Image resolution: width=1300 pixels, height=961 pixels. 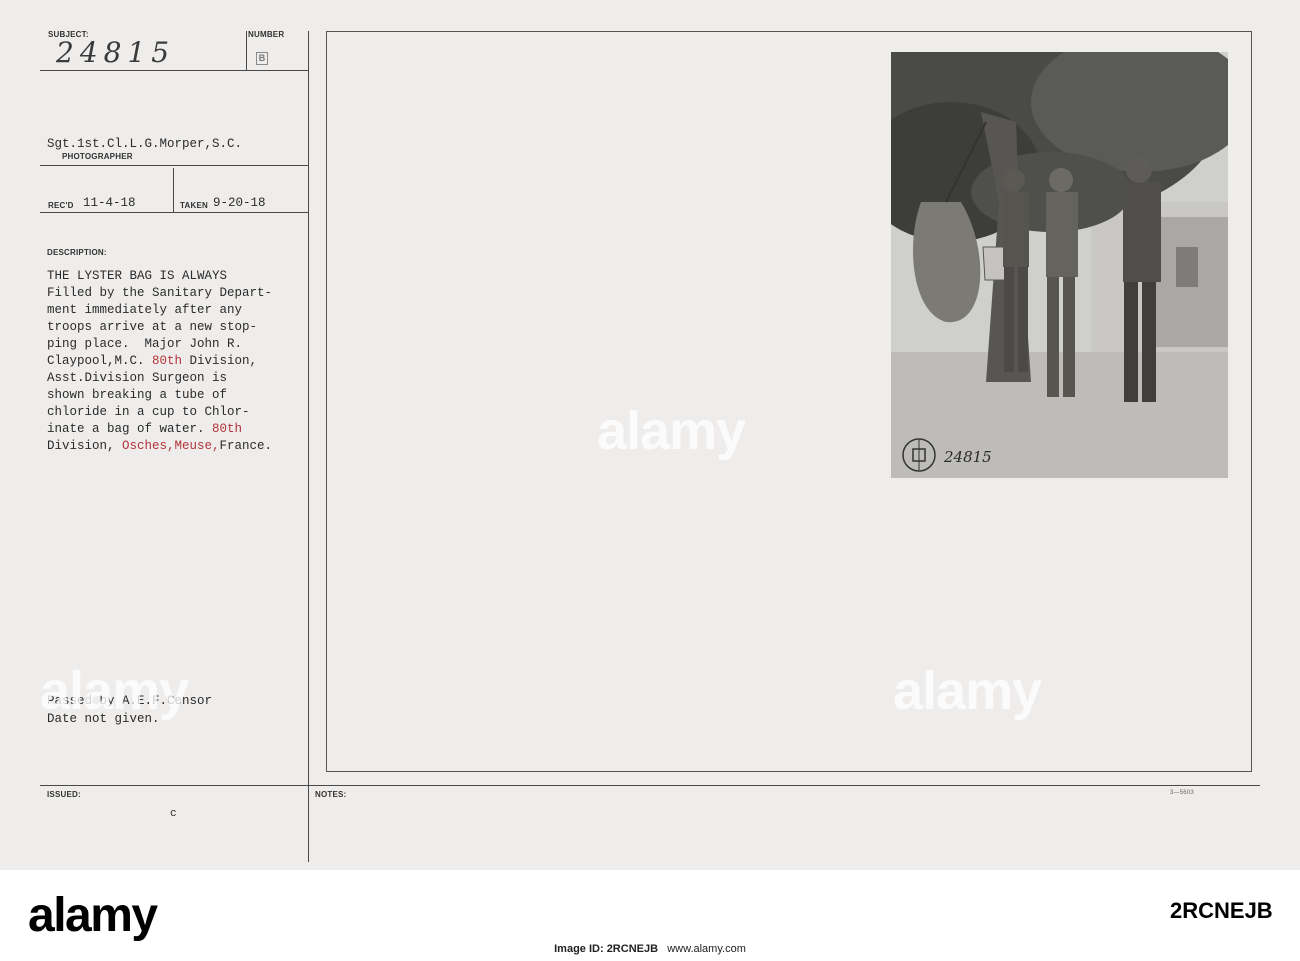 What do you see at coordinates (148, 412) in the screenshot?
I see `description-line: chloride in a cup to Chlor-` at bounding box center [148, 412].